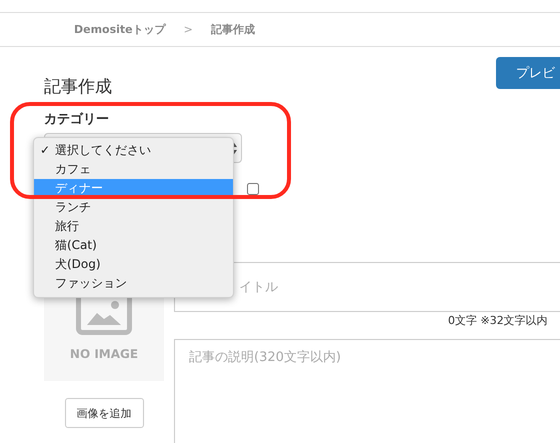 The width and height of the screenshot is (560, 443). What do you see at coordinates (45, 150) in the screenshot?
I see `checkmark-icon: ✓` at bounding box center [45, 150].